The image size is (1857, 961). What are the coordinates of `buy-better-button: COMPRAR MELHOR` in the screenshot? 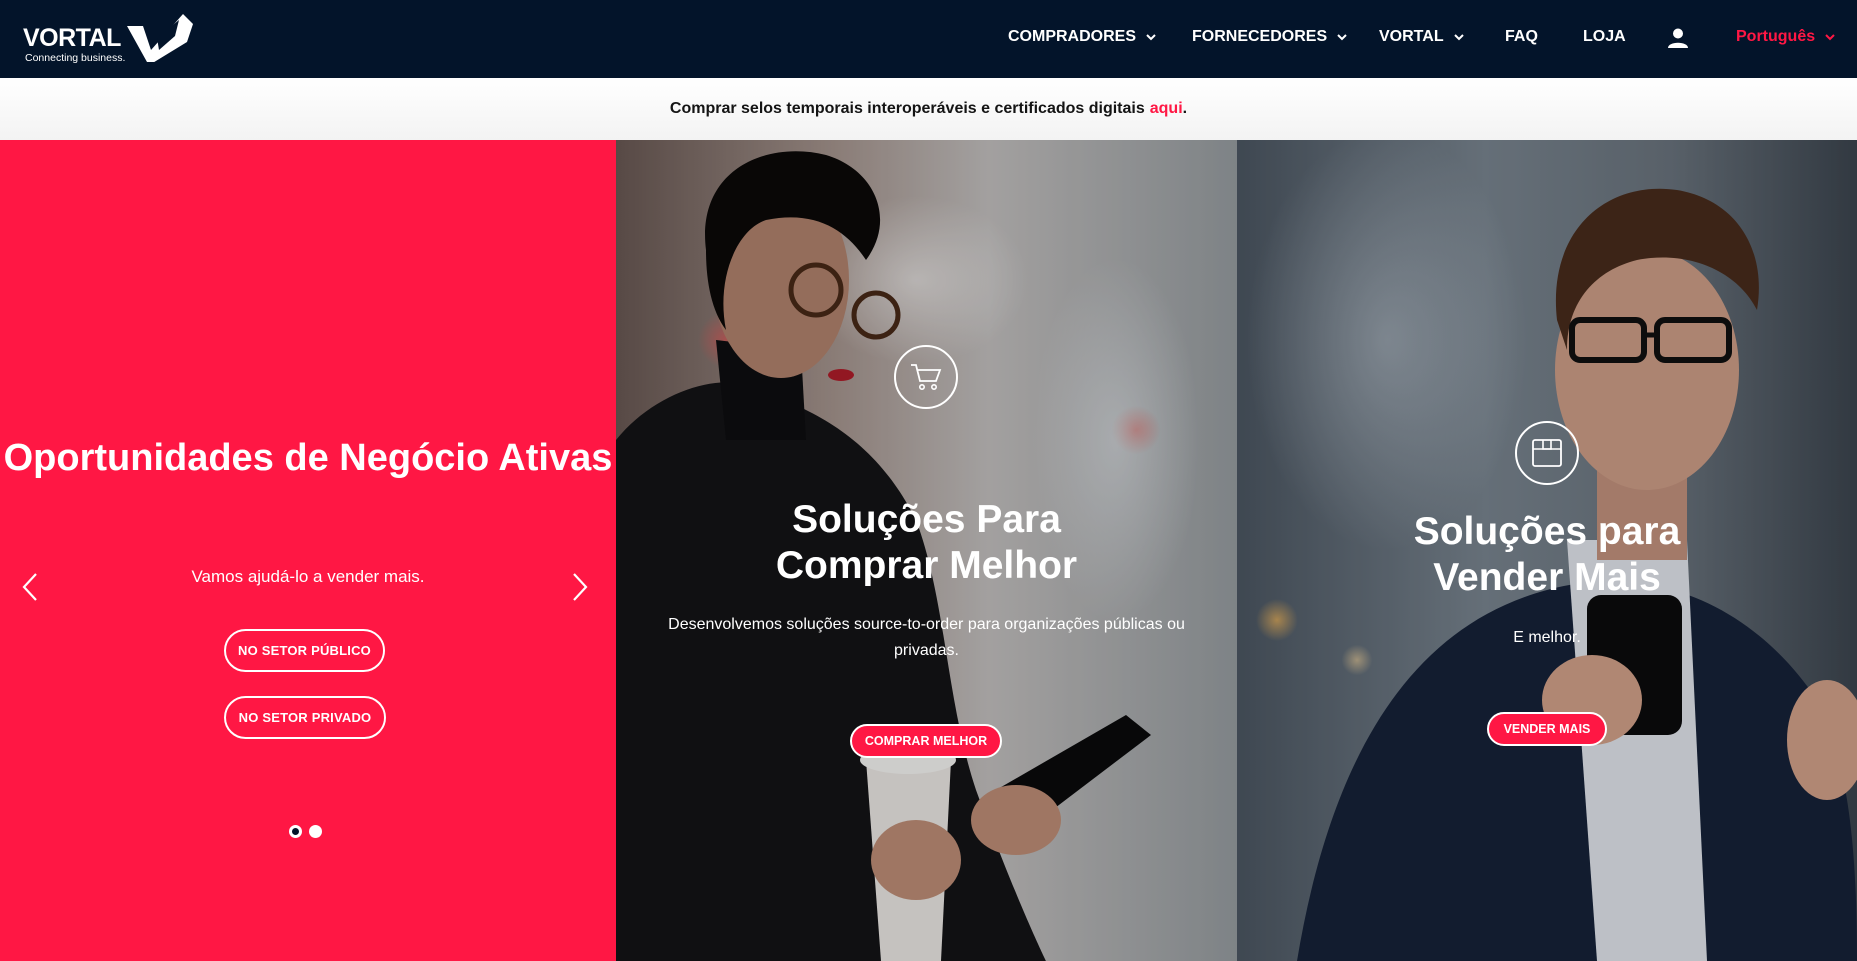 It's located at (926, 741).